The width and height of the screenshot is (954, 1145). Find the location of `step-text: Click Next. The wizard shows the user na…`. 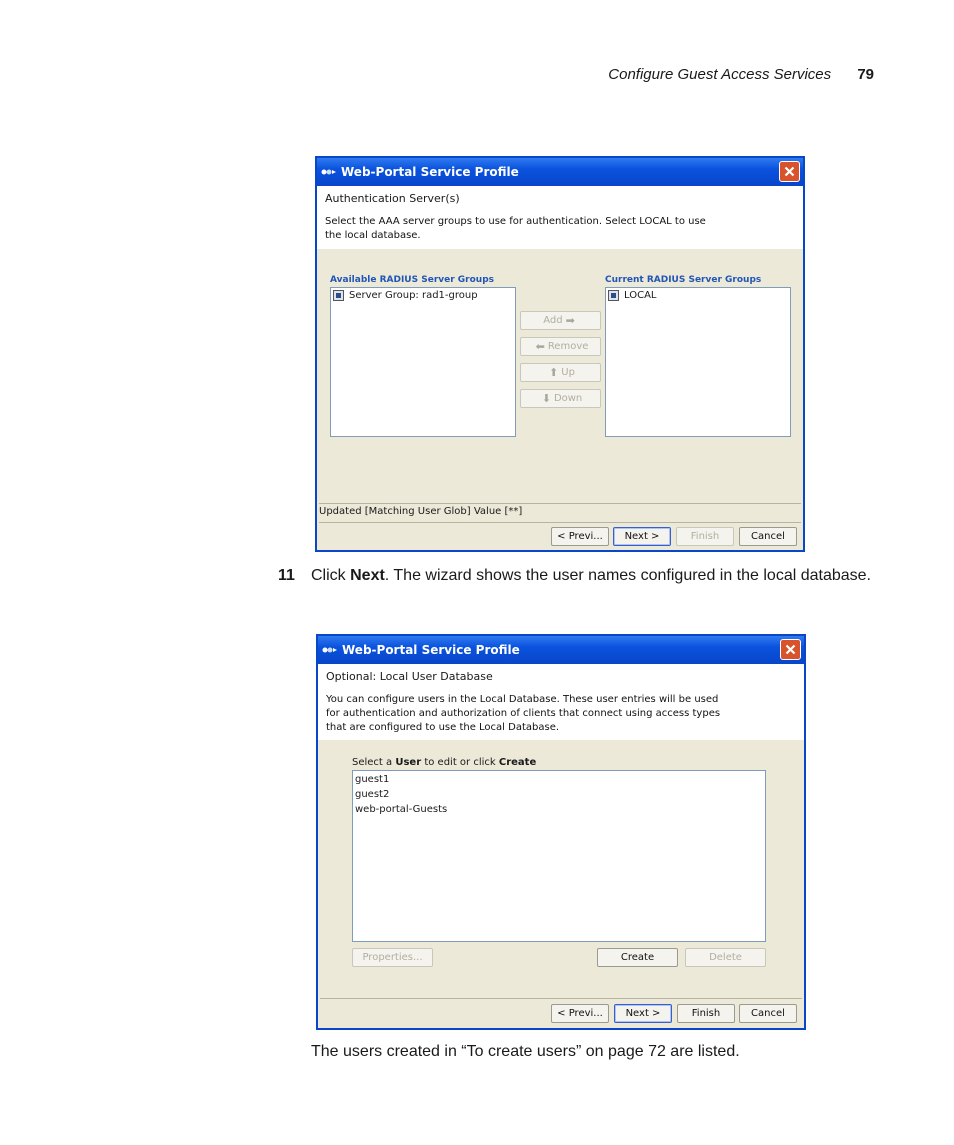

step-text: Click Next. The wizard shows the user na… is located at coordinates (591, 575).